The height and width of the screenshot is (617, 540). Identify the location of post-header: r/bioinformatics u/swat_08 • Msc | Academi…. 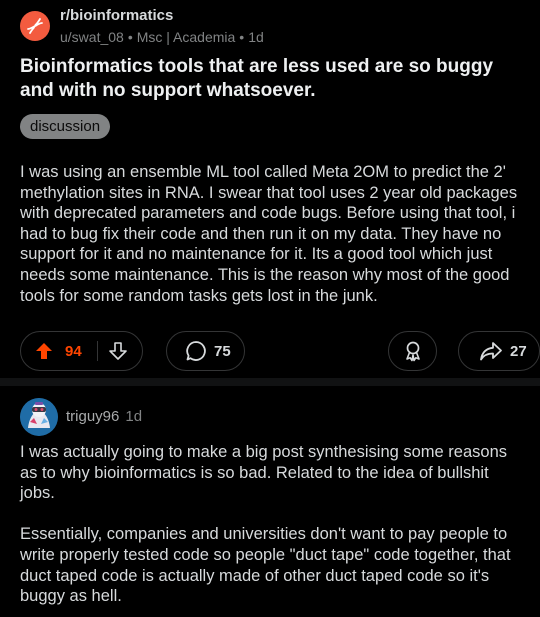
(142, 26).